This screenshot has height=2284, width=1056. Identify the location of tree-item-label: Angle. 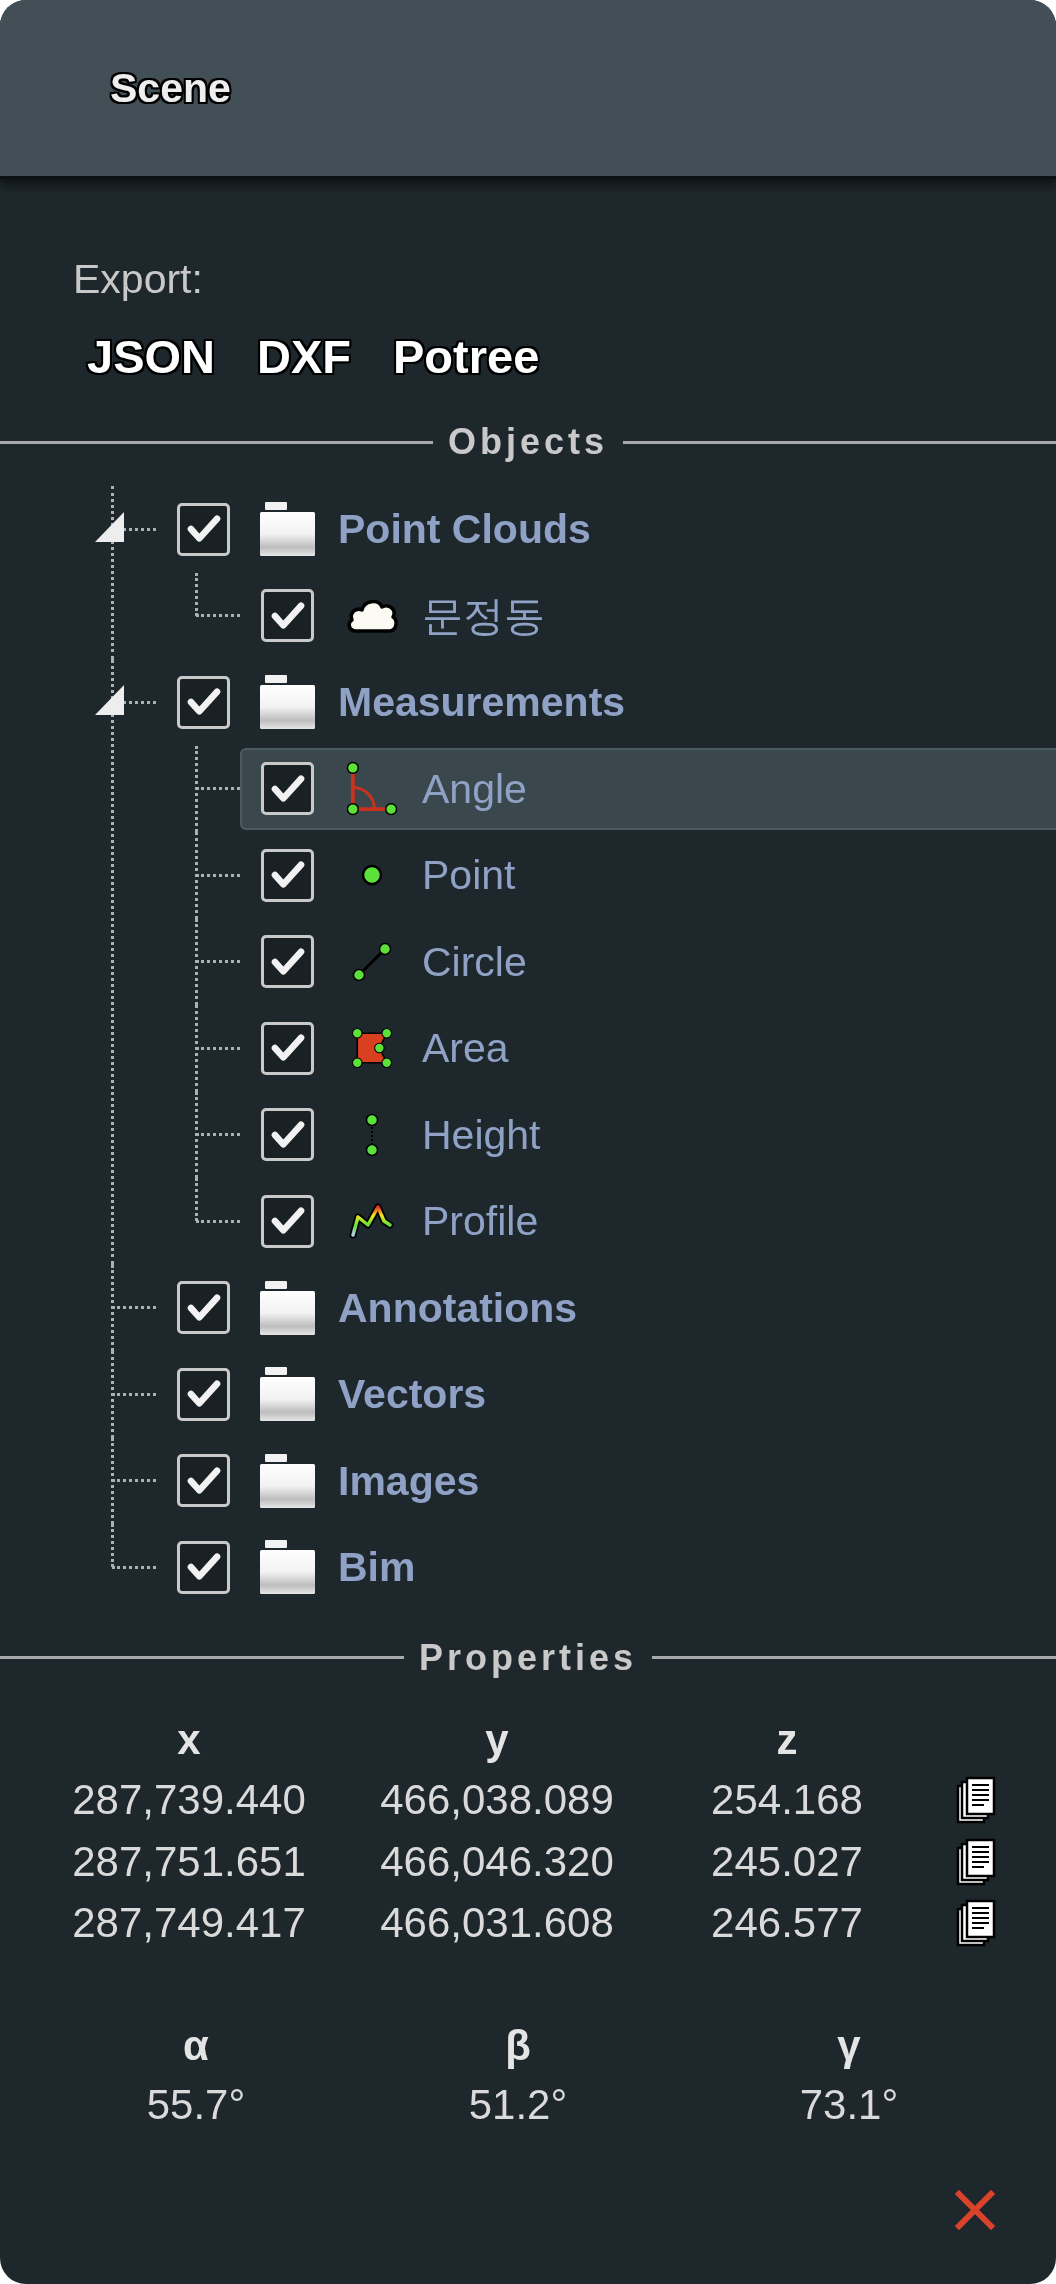
(474, 788).